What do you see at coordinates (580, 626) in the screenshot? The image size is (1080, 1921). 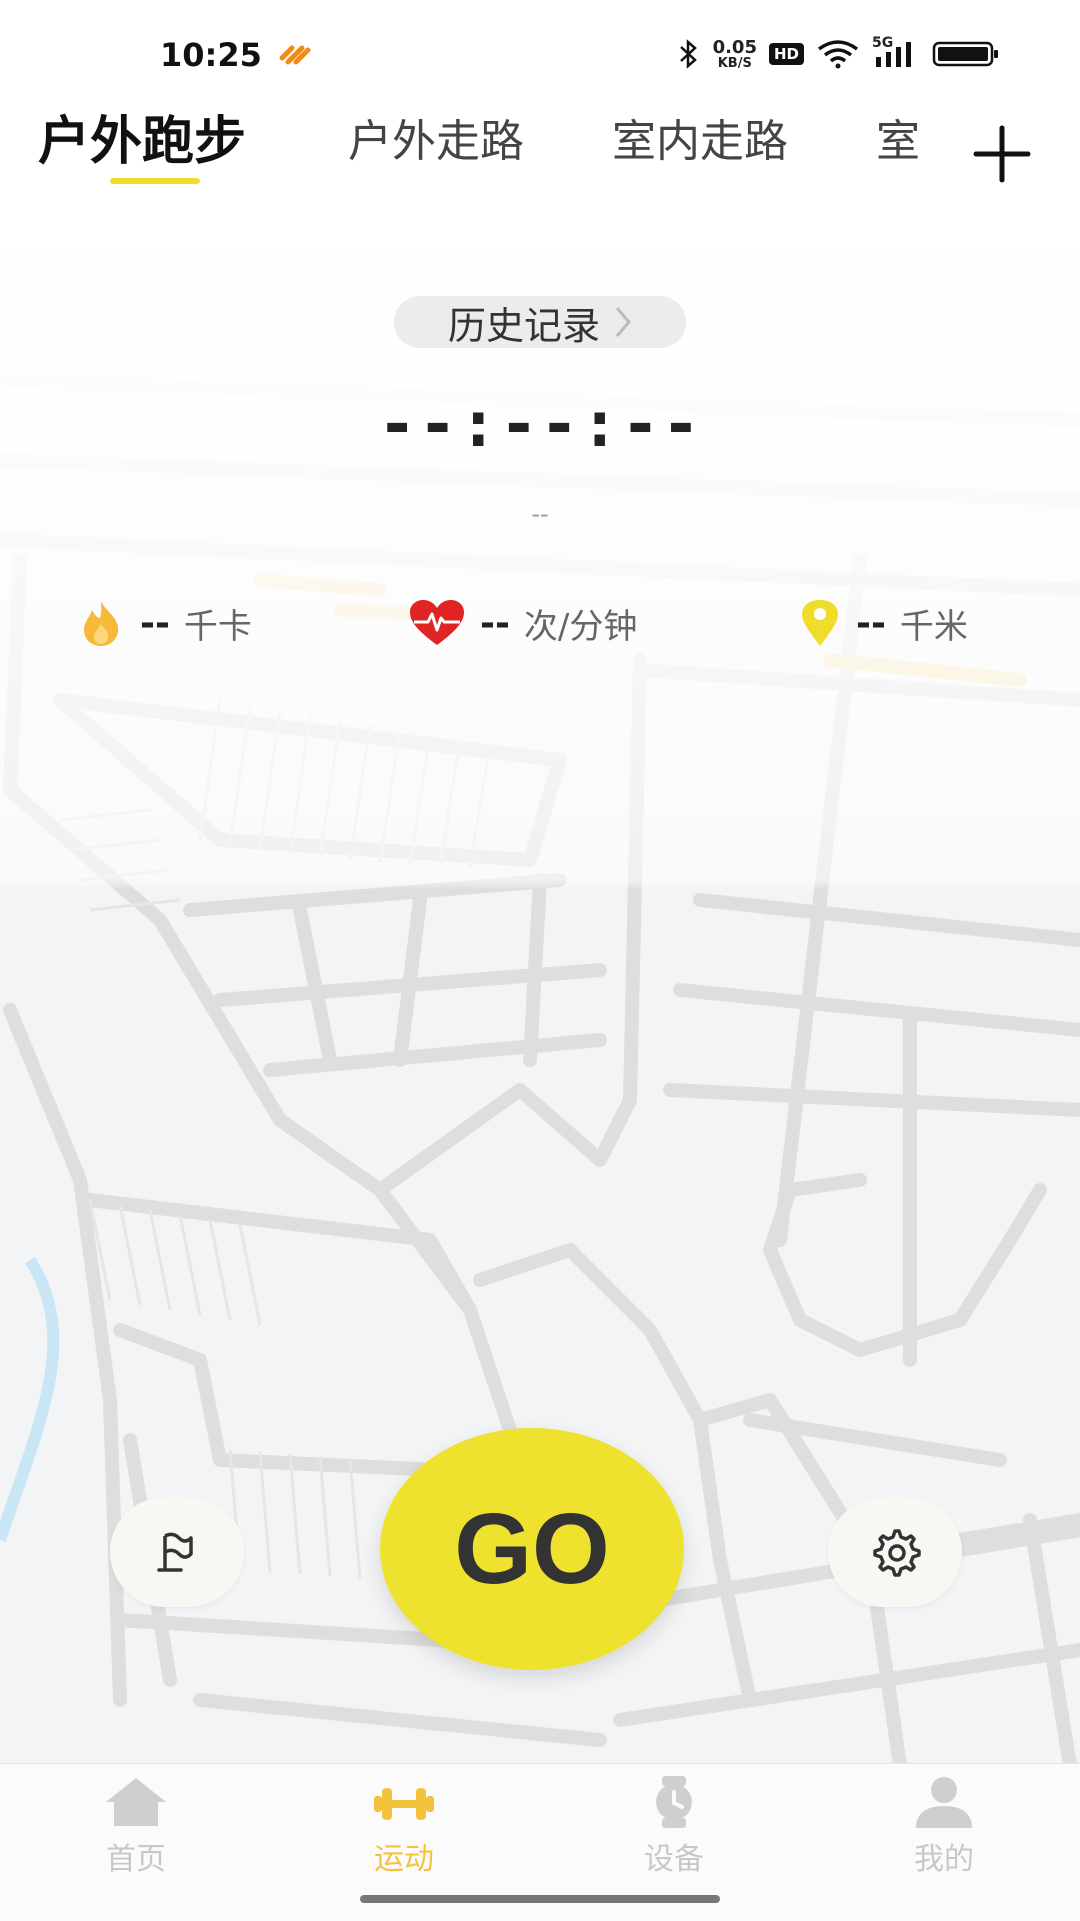 I see `heart-rate-unit: 次/分钟` at bounding box center [580, 626].